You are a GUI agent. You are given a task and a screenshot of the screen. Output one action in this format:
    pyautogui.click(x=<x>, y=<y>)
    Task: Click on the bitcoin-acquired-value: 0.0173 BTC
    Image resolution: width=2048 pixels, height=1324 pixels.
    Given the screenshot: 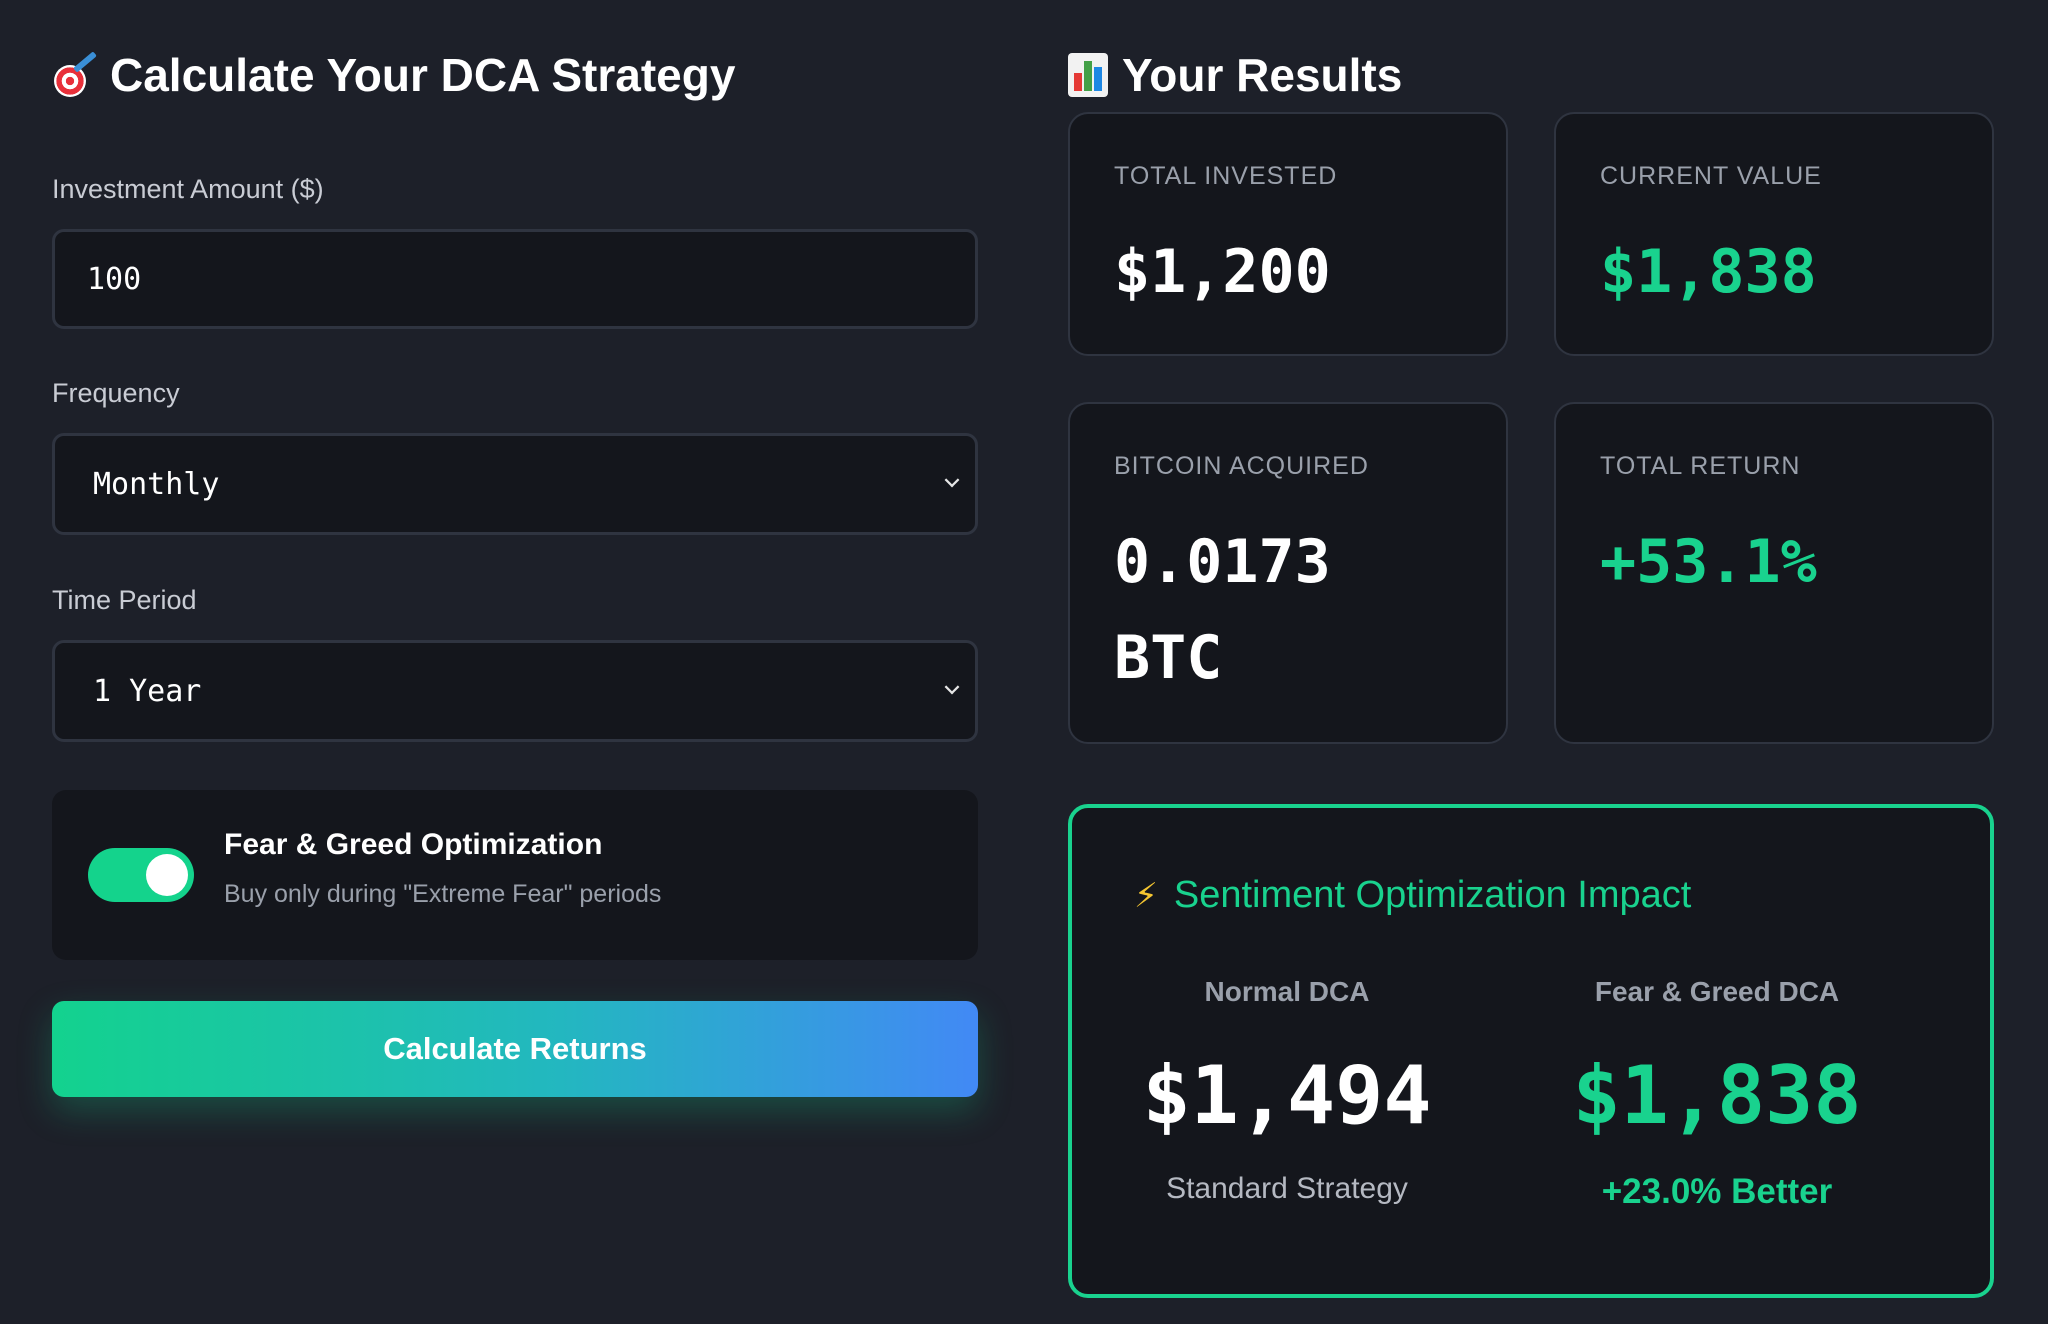 What is the action you would take?
    pyautogui.click(x=1222, y=610)
    